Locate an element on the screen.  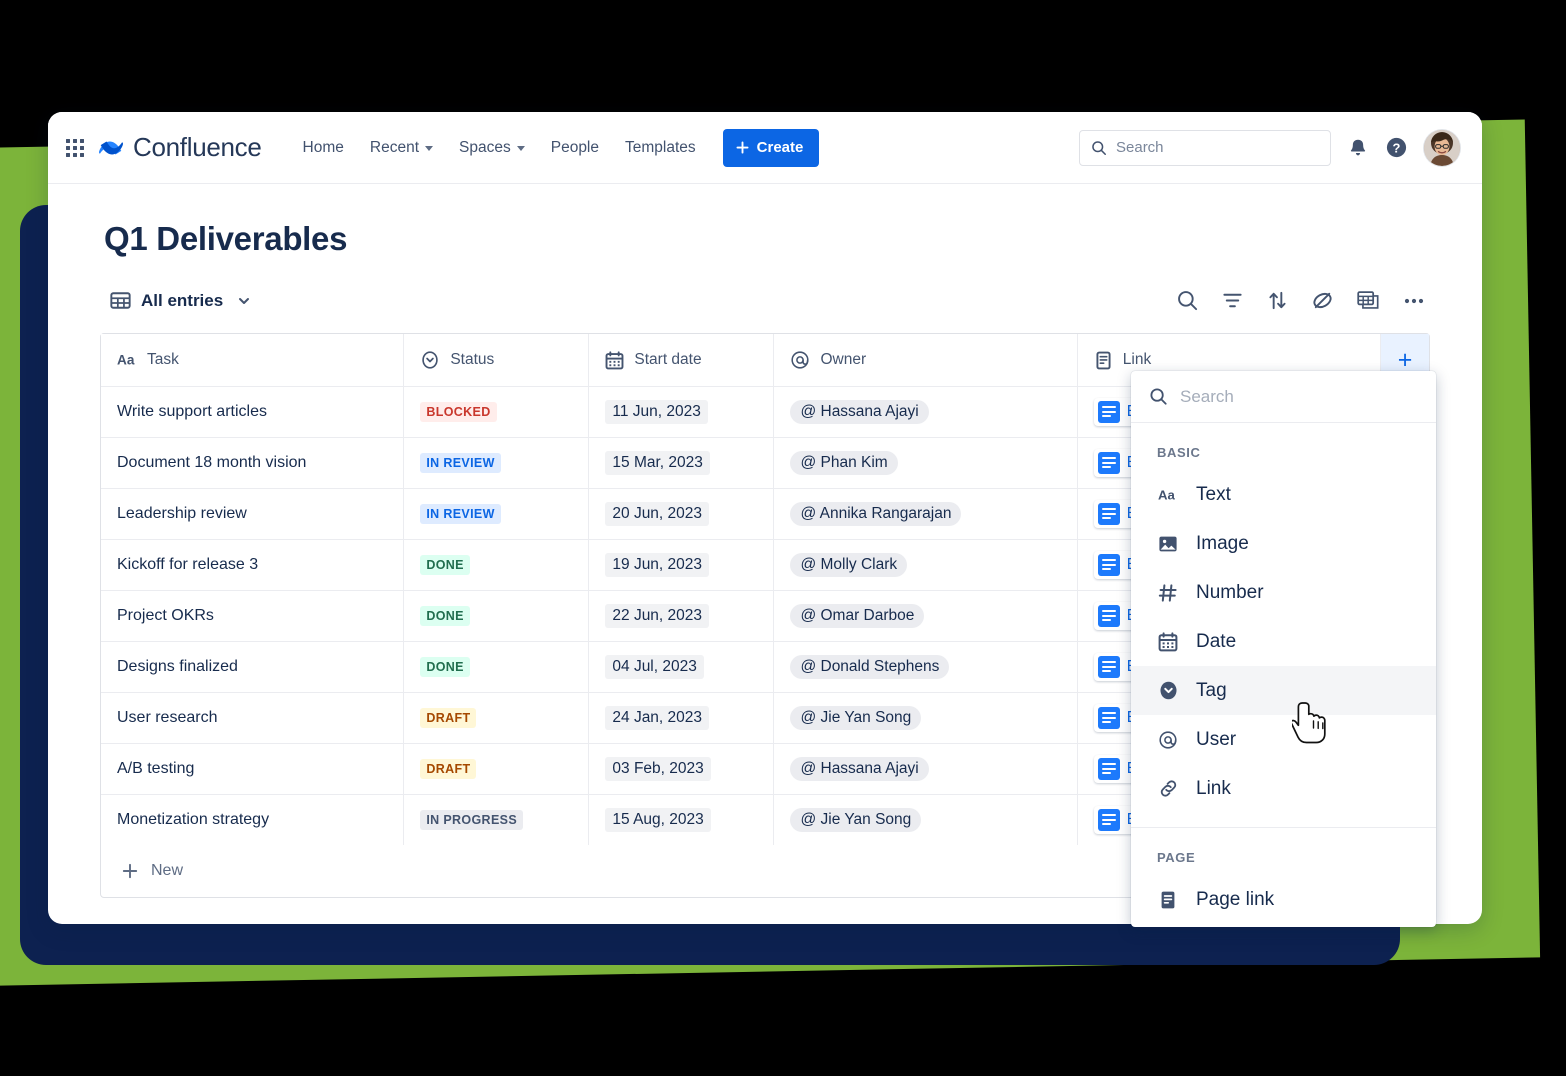
cell-start-date: 15 Mar, 2023 is located at coordinates (682, 463).